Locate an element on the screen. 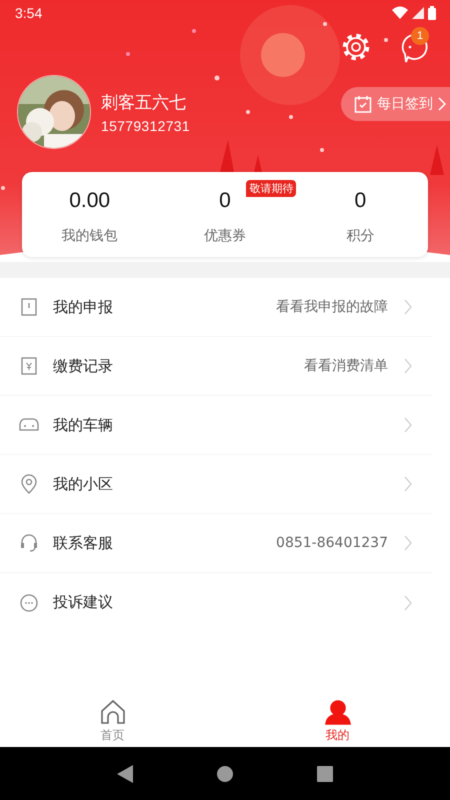  location-pin-icon is located at coordinates (29, 484).